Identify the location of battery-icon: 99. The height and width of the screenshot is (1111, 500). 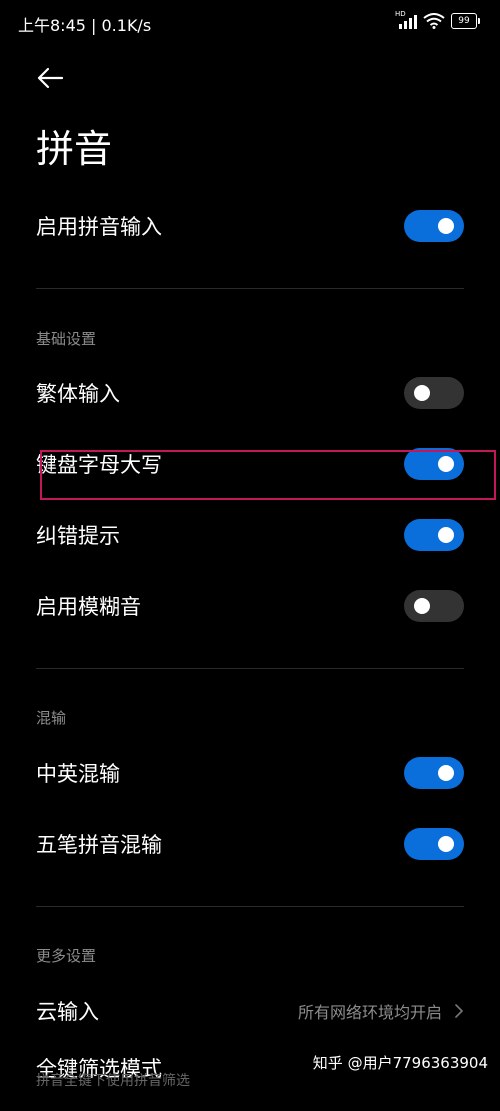
(465, 21).